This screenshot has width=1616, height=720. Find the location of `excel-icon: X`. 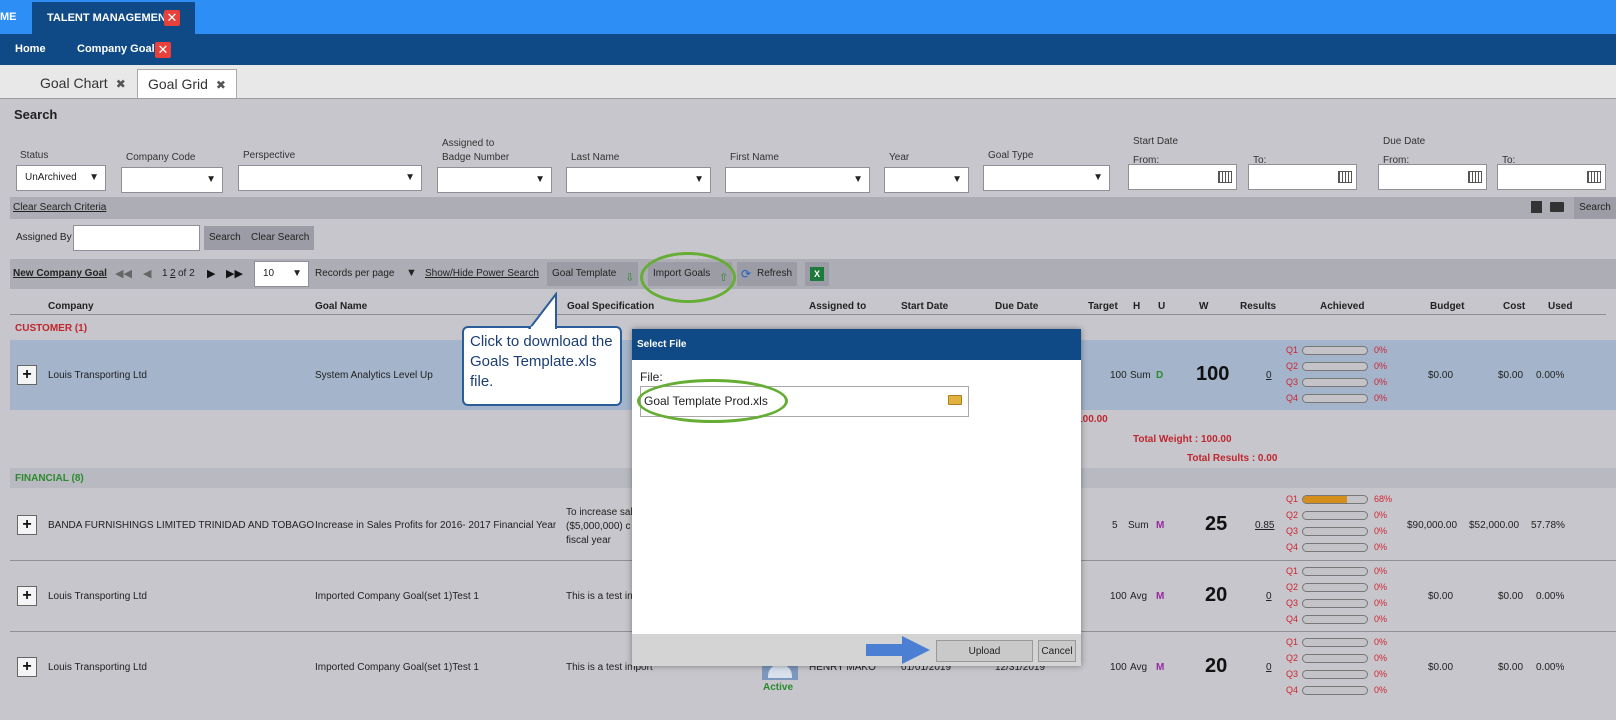

excel-icon: X is located at coordinates (817, 274).